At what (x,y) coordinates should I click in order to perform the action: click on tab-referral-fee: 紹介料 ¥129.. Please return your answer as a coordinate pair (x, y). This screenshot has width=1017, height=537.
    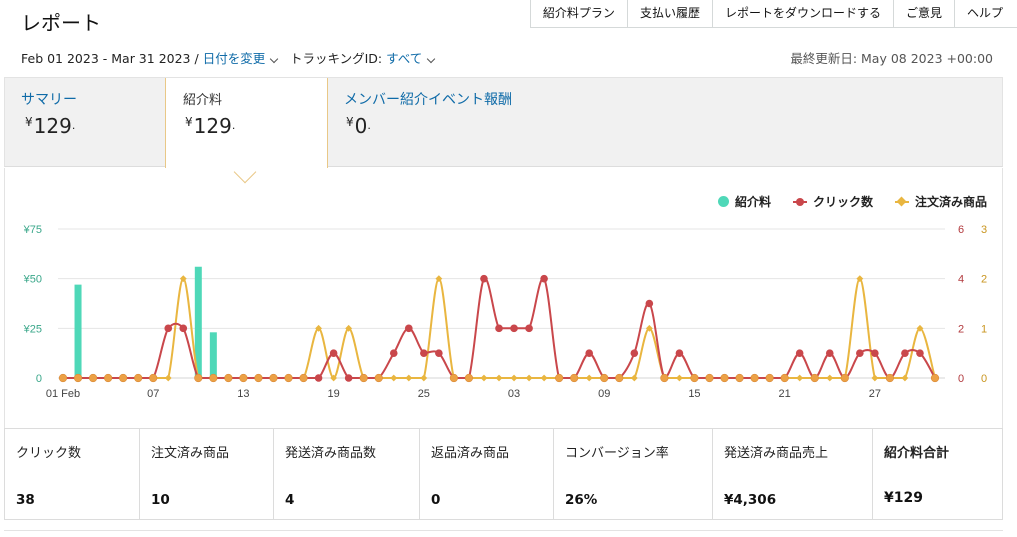
    Looking at the image, I should click on (246, 126).